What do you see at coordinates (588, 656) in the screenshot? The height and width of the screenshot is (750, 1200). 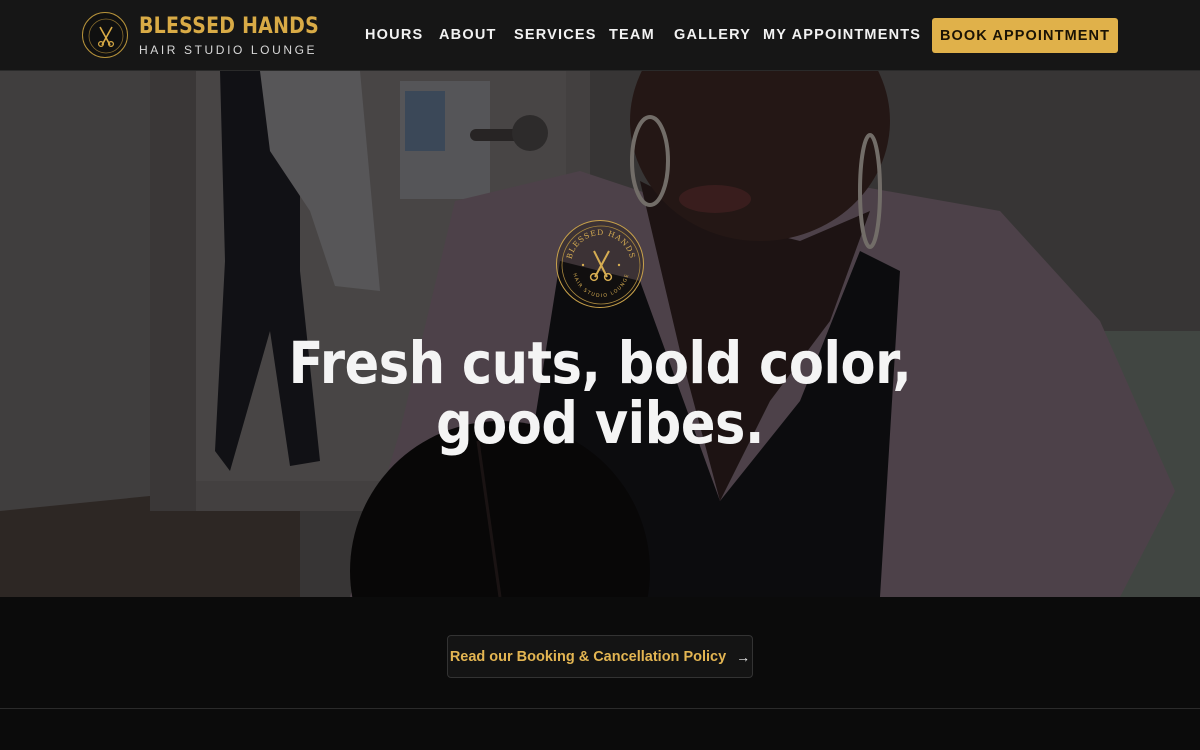 I see `booking-policy-label: Read our Booking & Cancellation Policy` at bounding box center [588, 656].